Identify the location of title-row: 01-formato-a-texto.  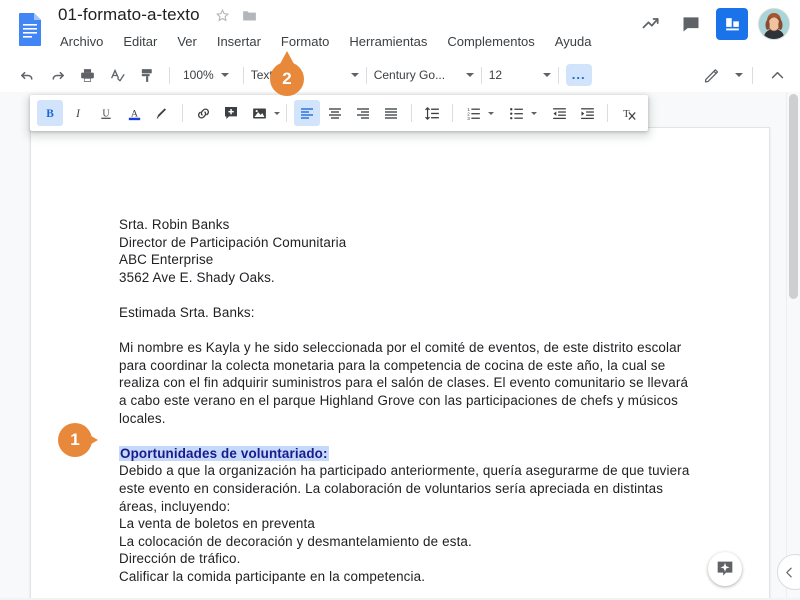
(158, 15).